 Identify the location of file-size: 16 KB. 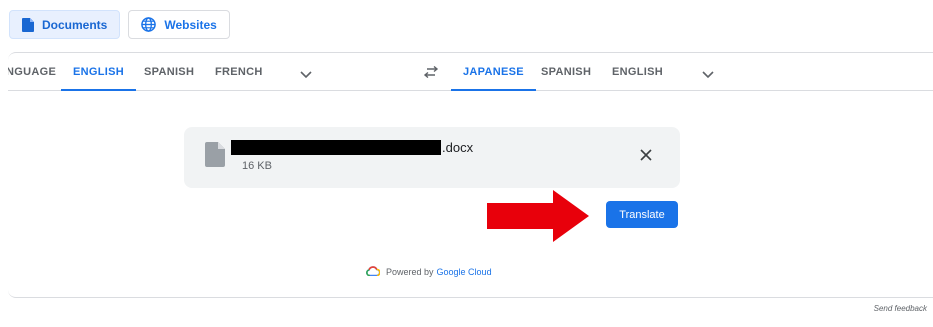
(257, 166).